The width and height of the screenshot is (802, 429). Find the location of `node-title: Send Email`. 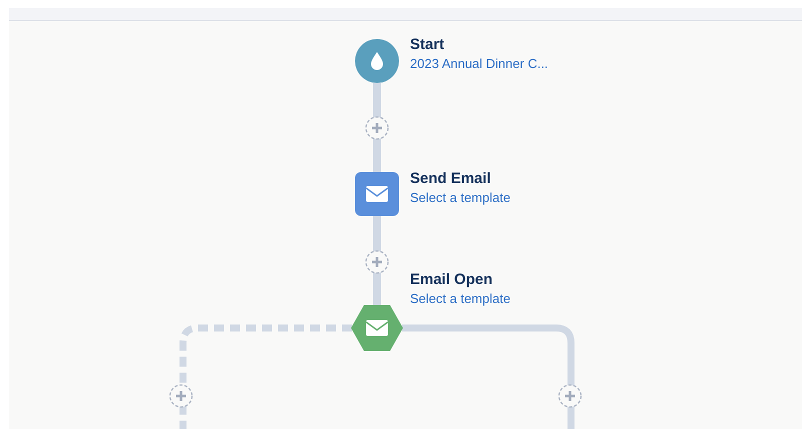

node-title: Send Email is located at coordinates (451, 178).